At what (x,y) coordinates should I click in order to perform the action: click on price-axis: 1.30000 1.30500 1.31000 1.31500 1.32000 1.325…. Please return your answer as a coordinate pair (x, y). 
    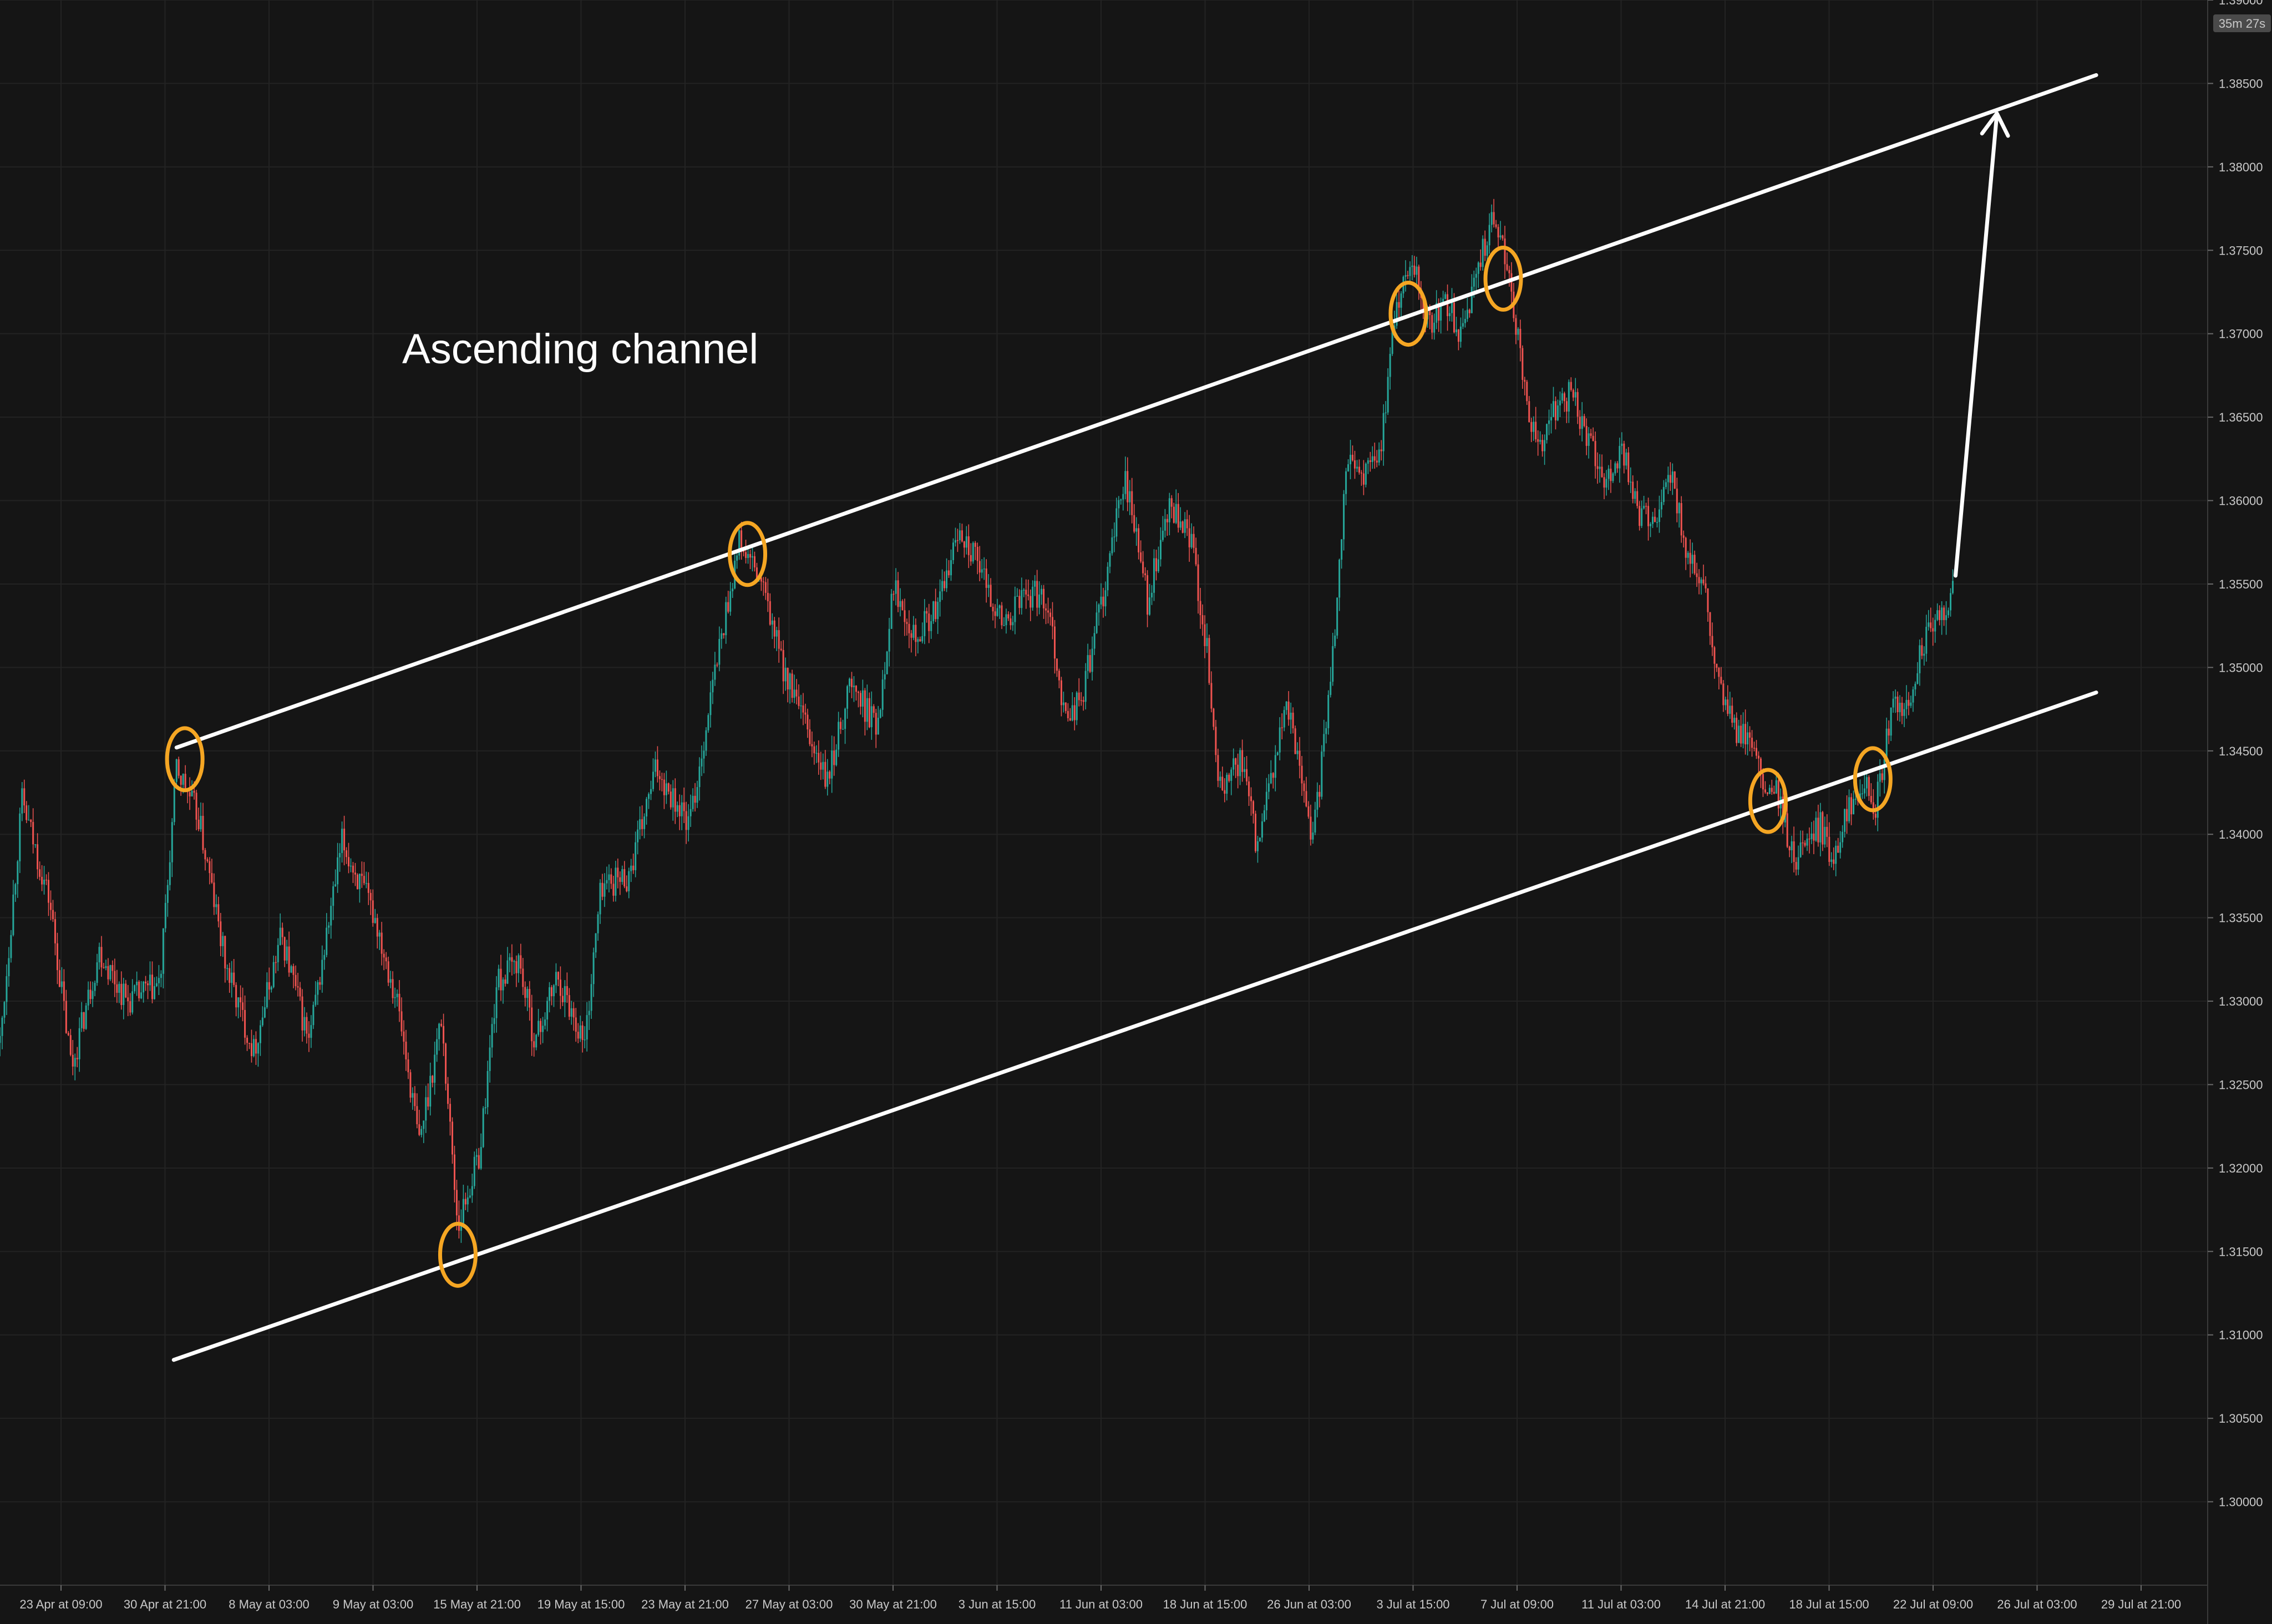
    Looking at the image, I should click on (2235, 812).